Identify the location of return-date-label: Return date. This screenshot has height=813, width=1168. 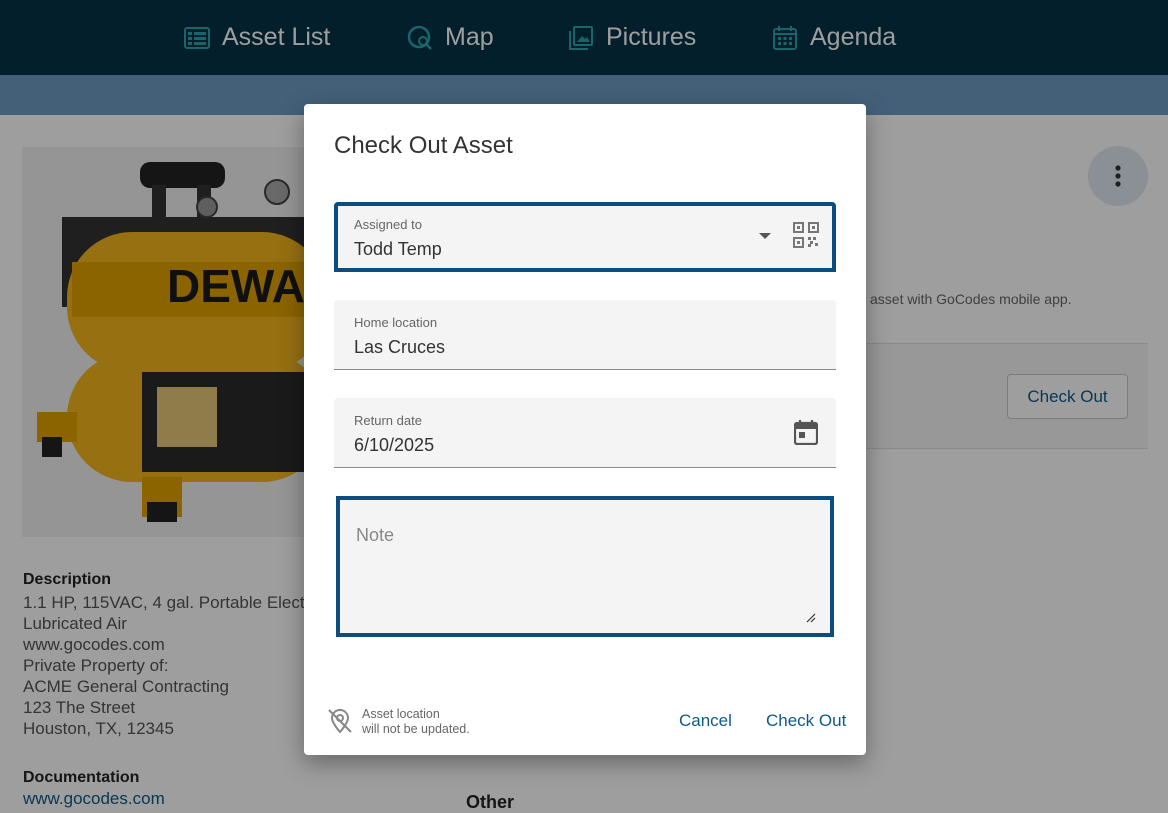
(388, 420).